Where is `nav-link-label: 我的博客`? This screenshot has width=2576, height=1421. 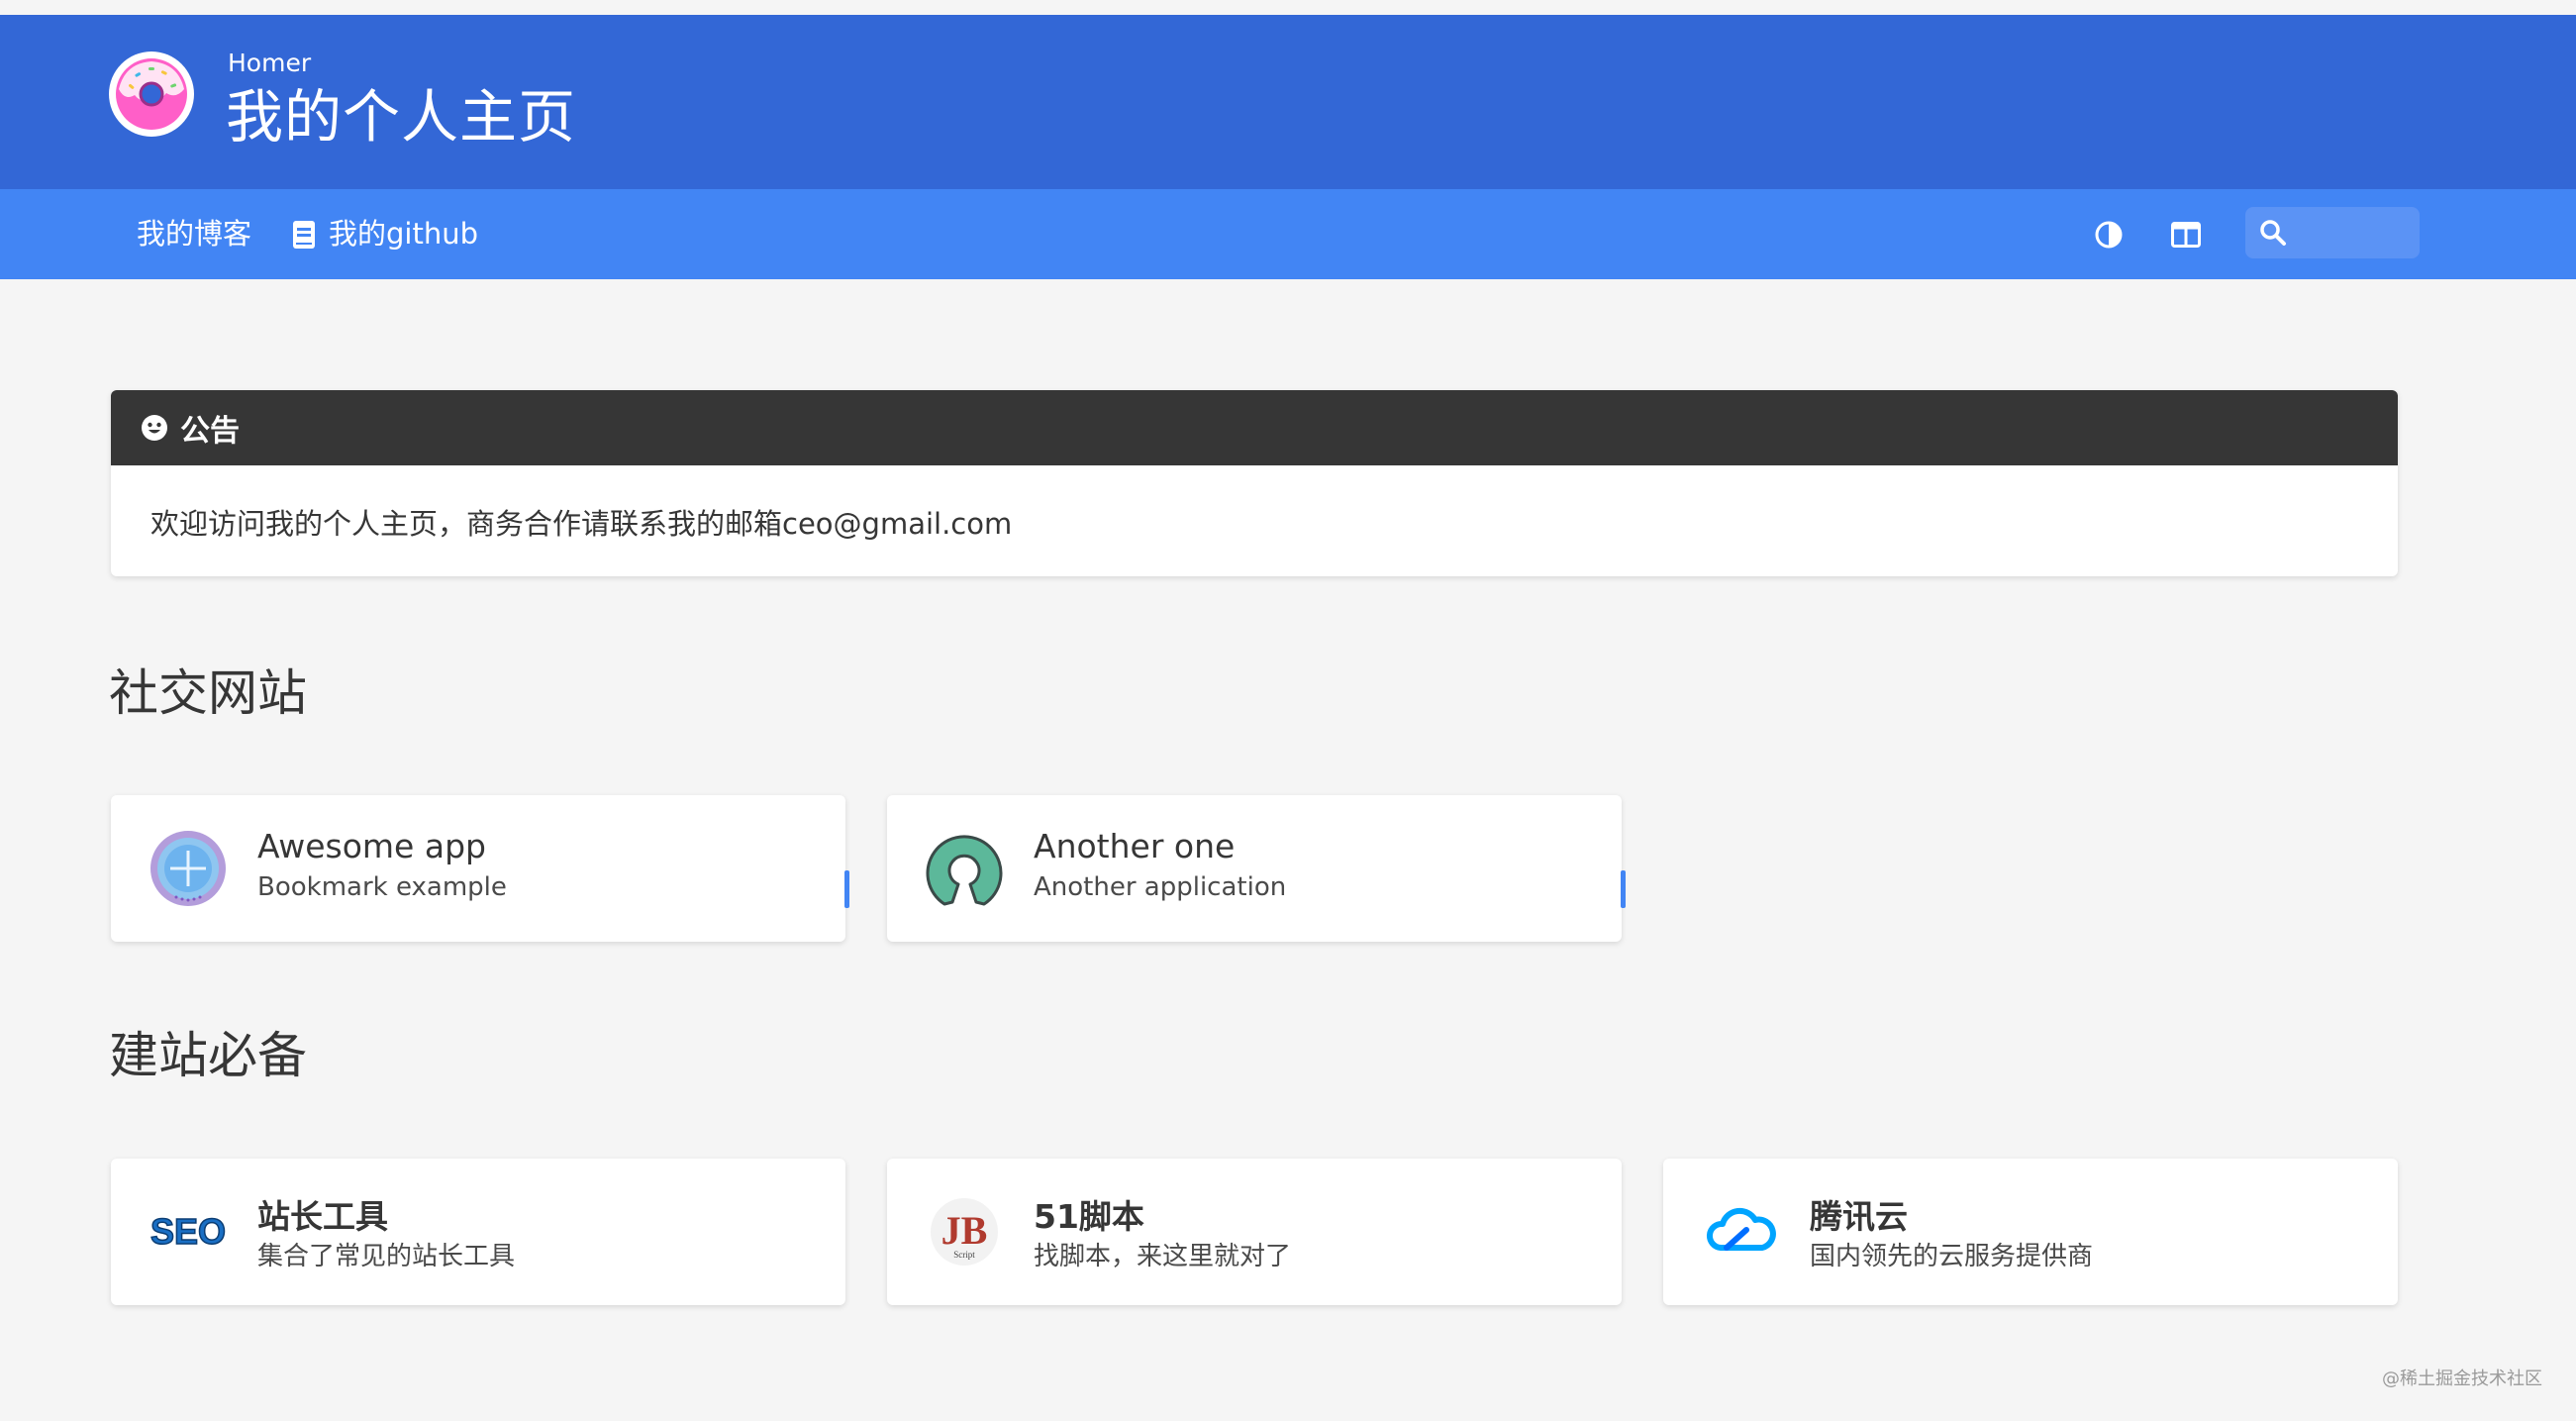
nav-link-label: 我的博客 is located at coordinates (194, 234).